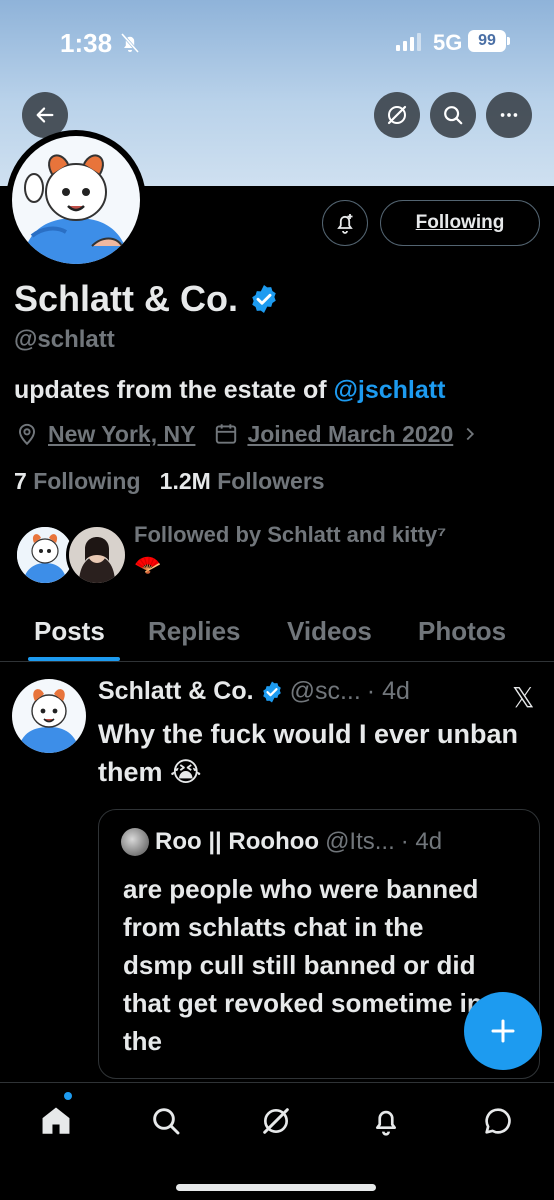 Image resolution: width=554 pixels, height=1200 pixels. Describe the element at coordinates (130, 43) in the screenshot. I see `bell-off-icon` at that location.